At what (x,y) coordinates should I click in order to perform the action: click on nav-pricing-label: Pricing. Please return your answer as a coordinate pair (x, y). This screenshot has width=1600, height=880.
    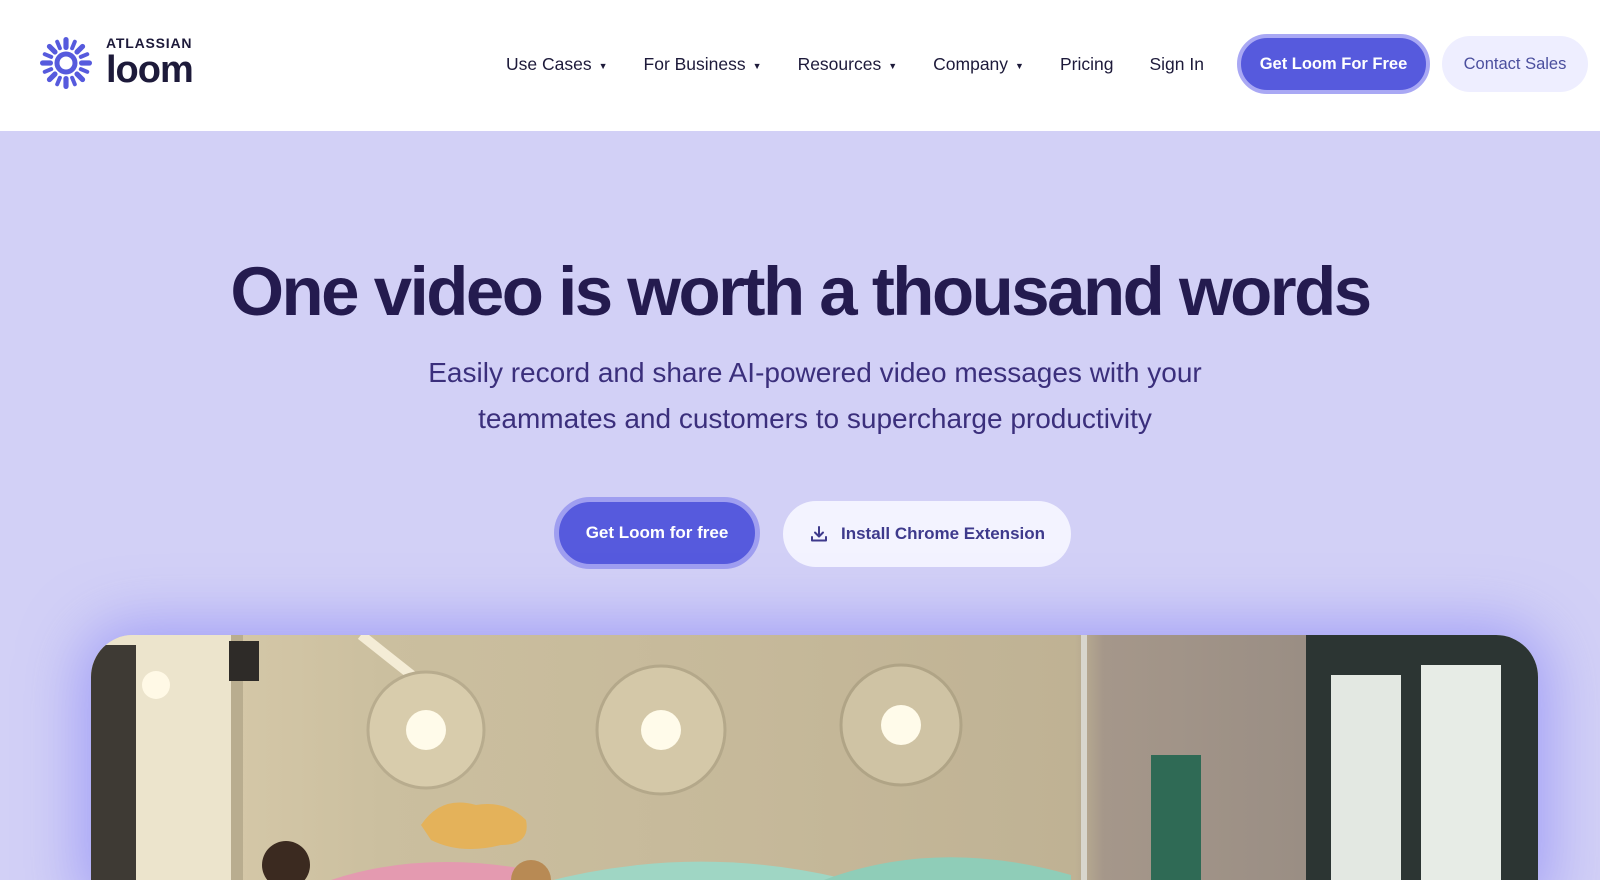
    Looking at the image, I should click on (1086, 63).